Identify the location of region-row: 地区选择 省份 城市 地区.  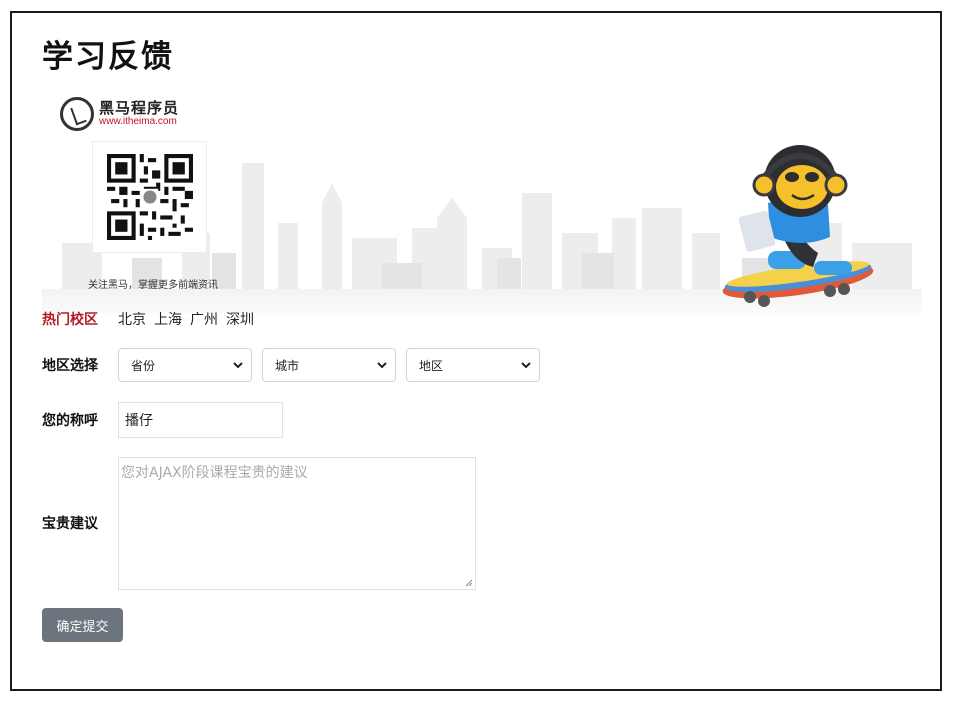
(296, 365).